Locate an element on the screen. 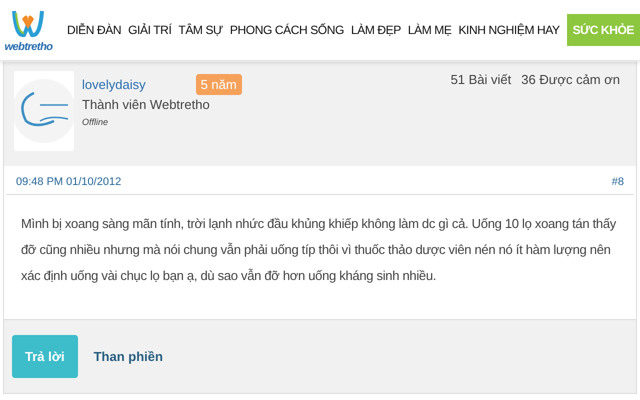 The width and height of the screenshot is (640, 400). post-count: 51 Bài viết is located at coordinates (481, 80).